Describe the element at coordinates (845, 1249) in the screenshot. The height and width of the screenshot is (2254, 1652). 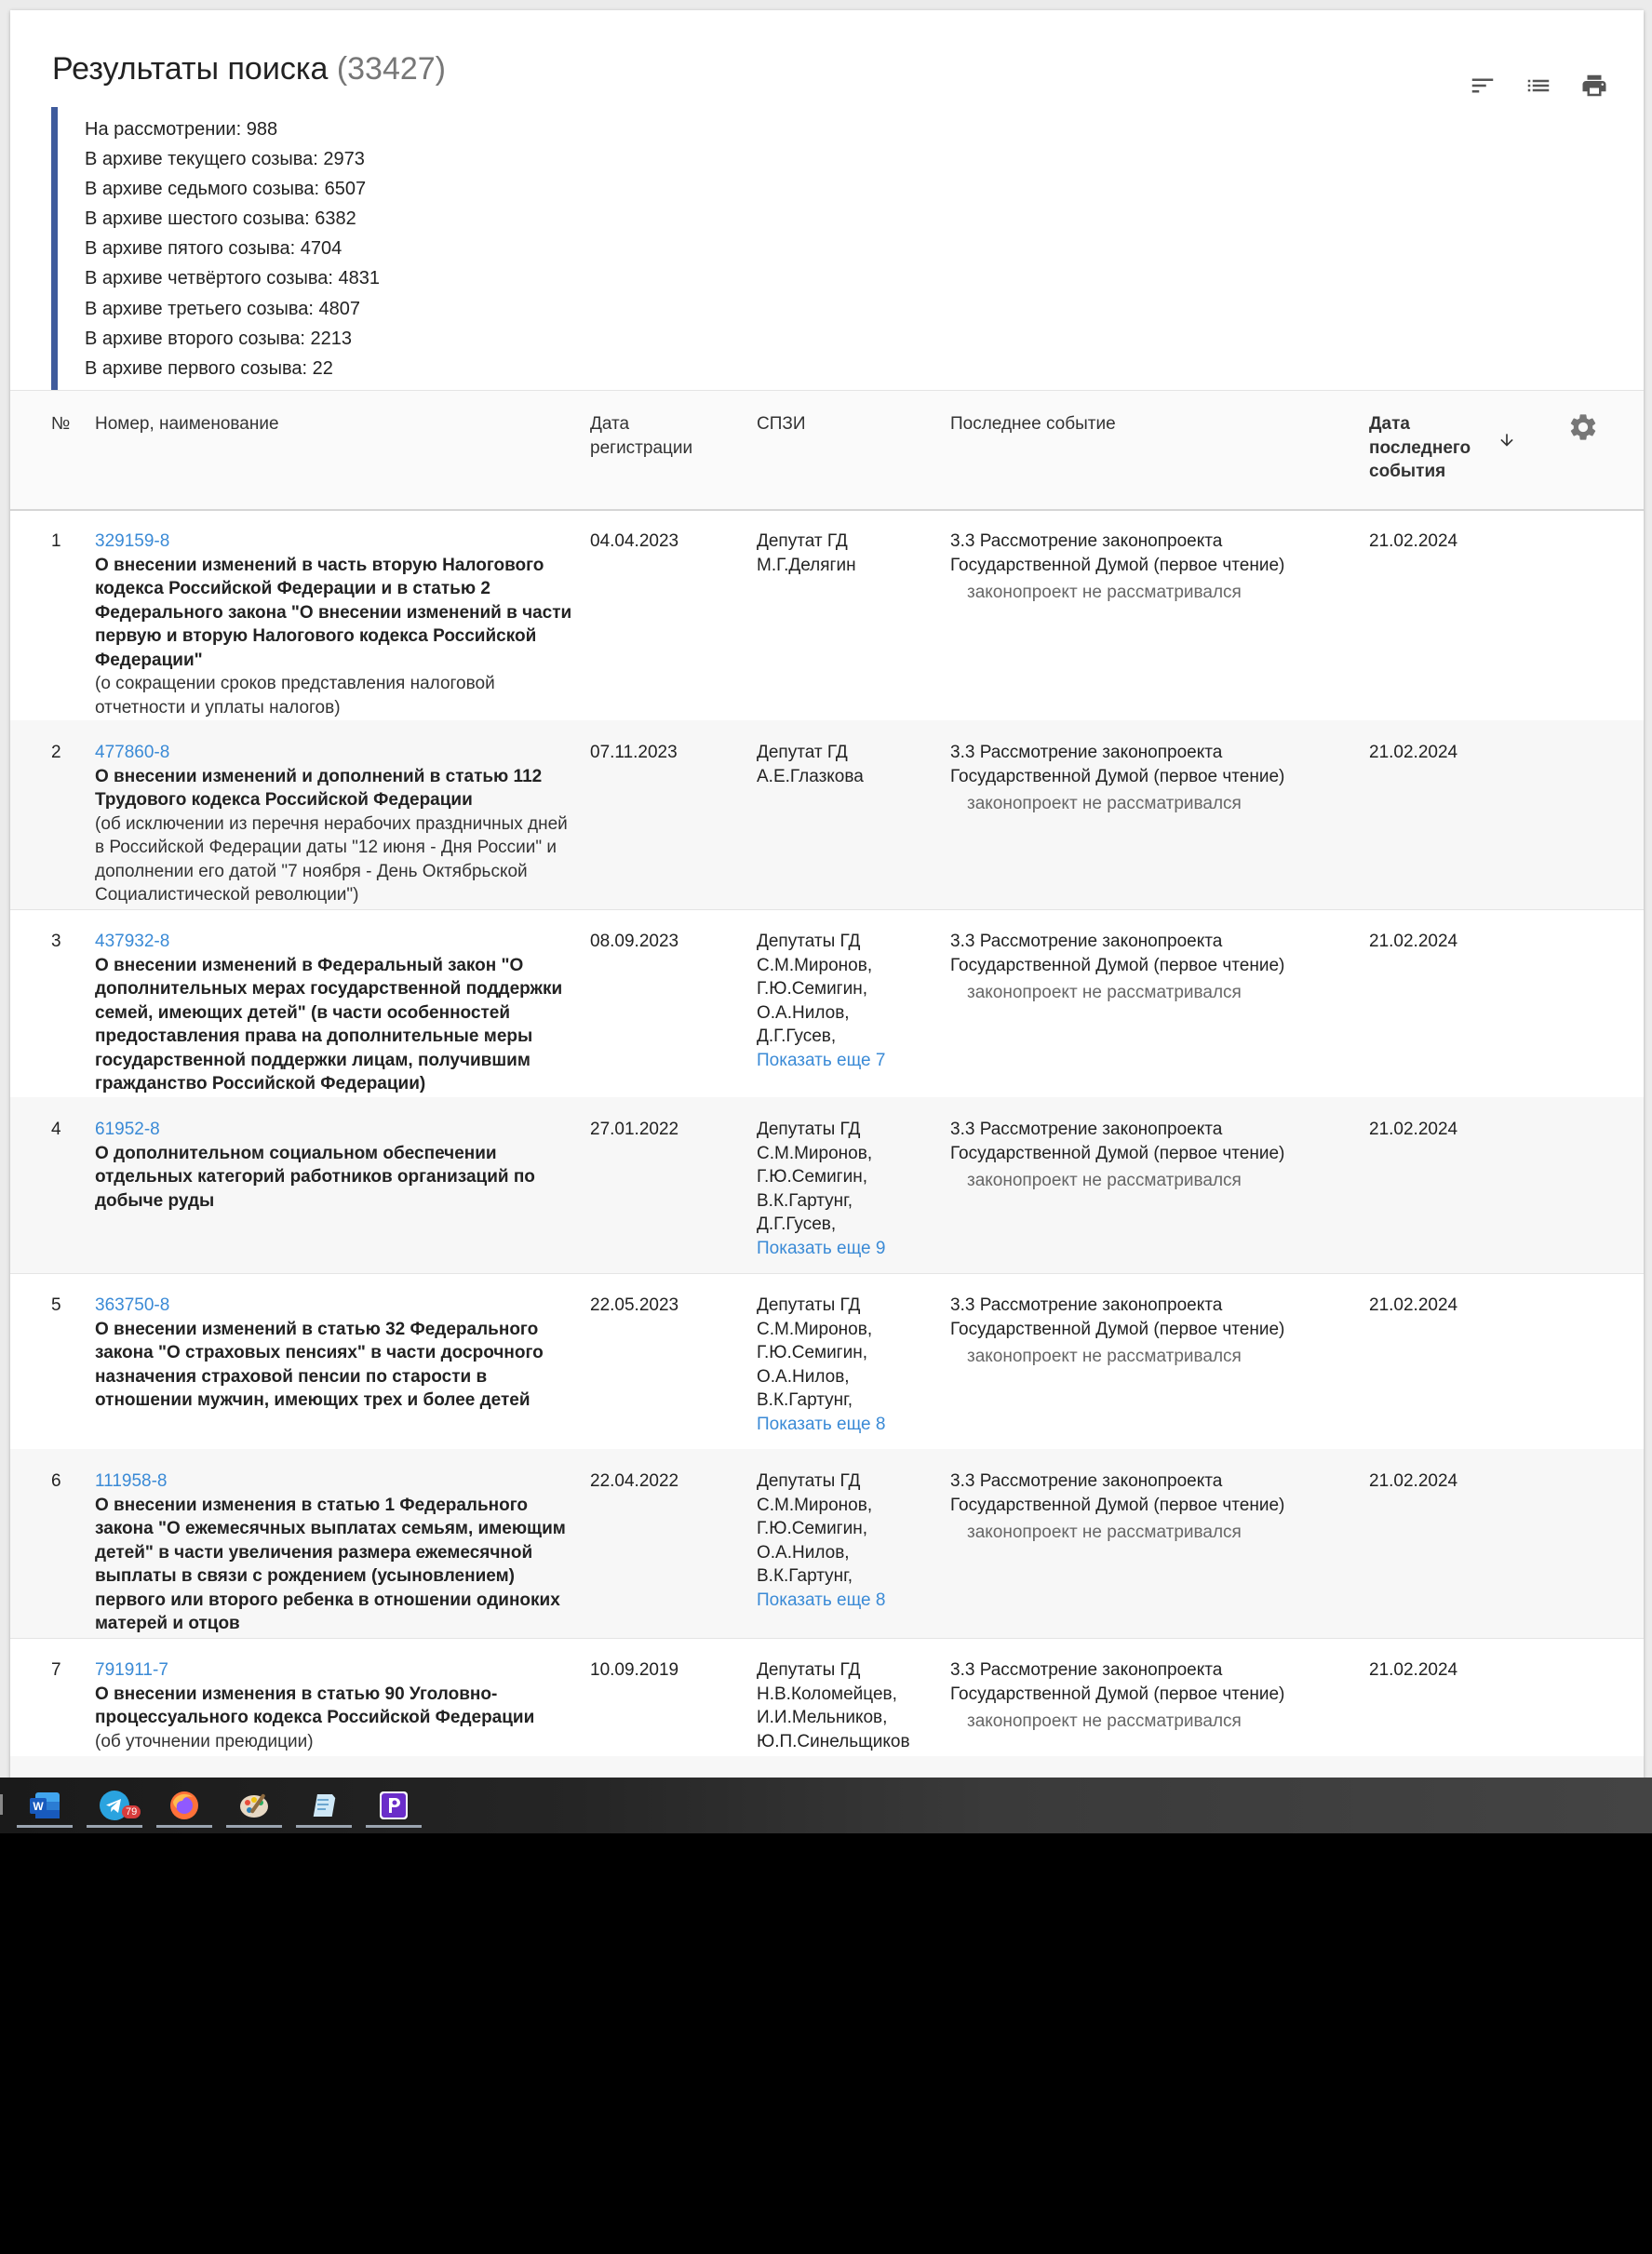
I see `show-more-authors-link: Показать еще 9` at that location.